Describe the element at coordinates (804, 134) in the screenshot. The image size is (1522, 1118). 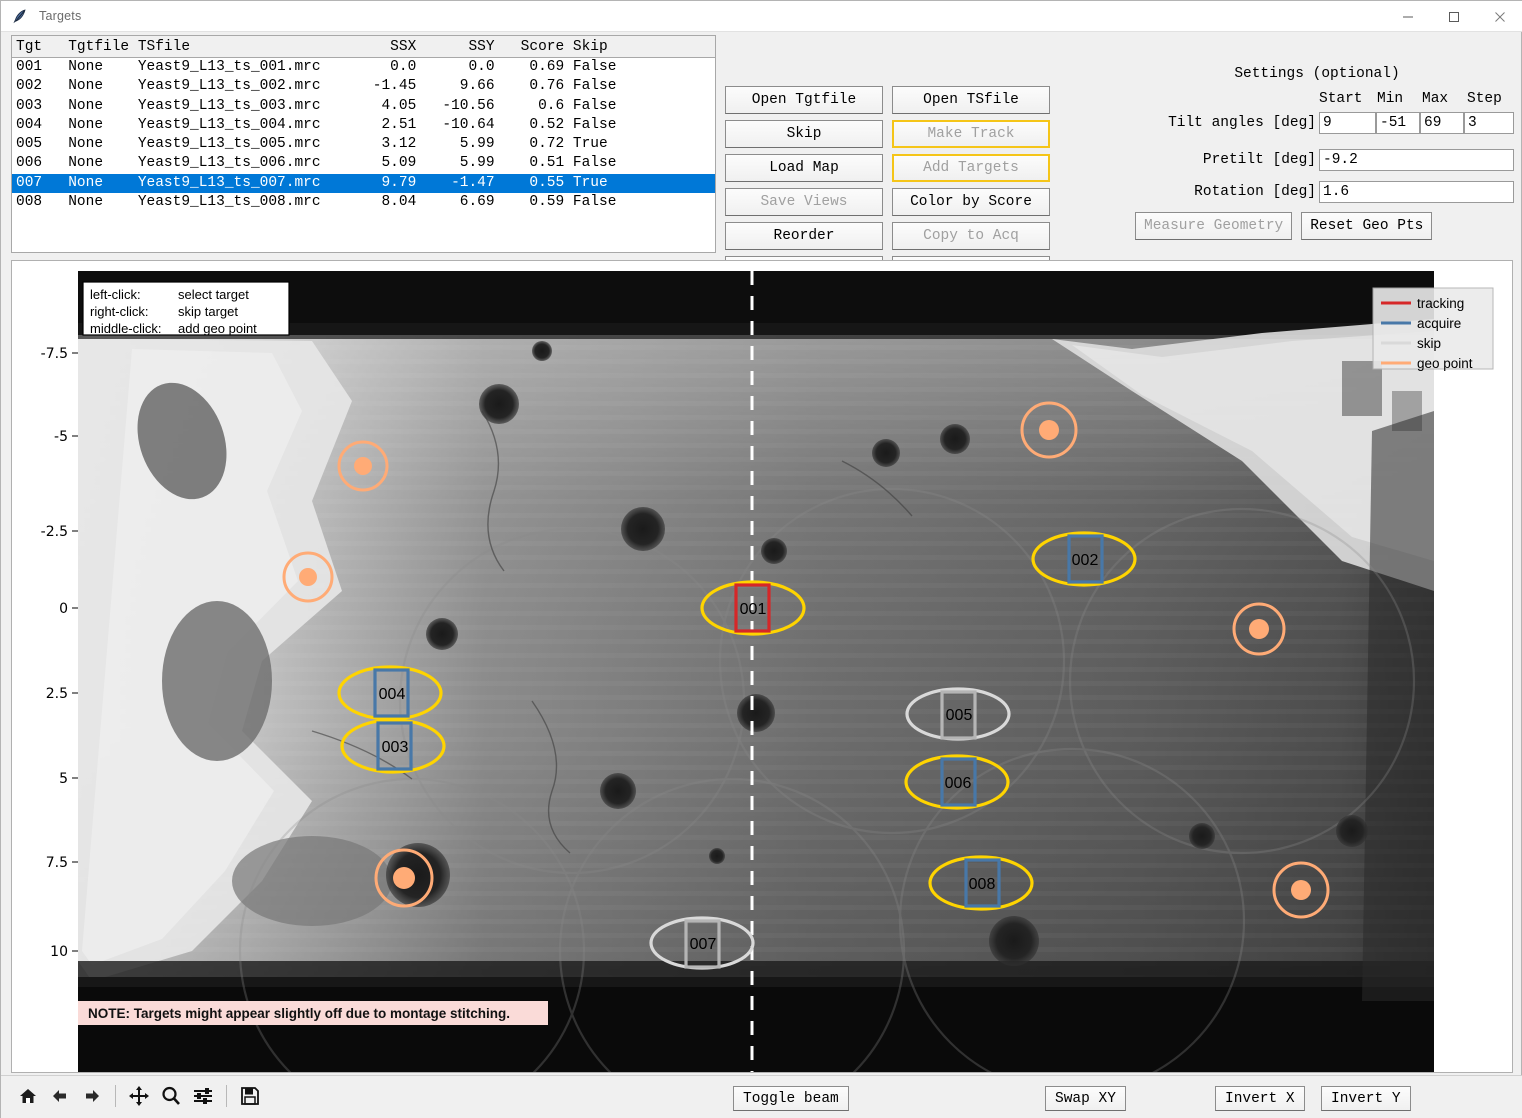
I see `skip-button: Skip` at that location.